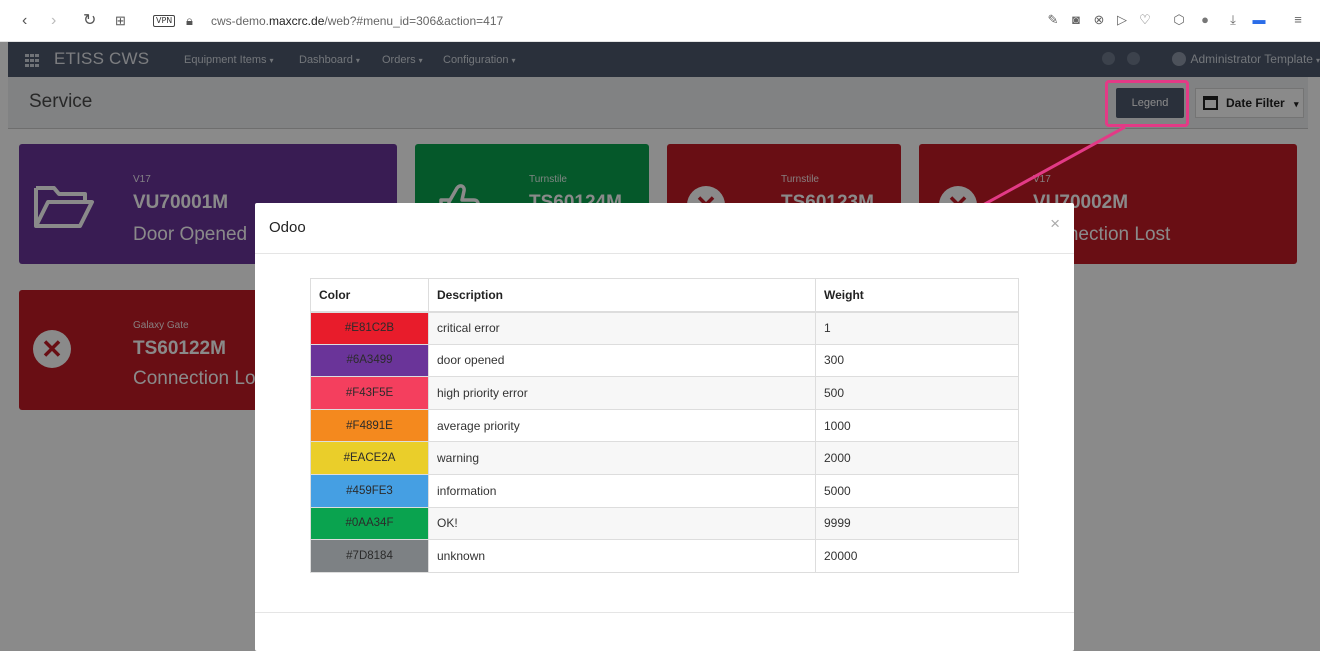 The image size is (1320, 651). I want to click on table-row: #0AA34F OK! 9999, so click(664, 523).